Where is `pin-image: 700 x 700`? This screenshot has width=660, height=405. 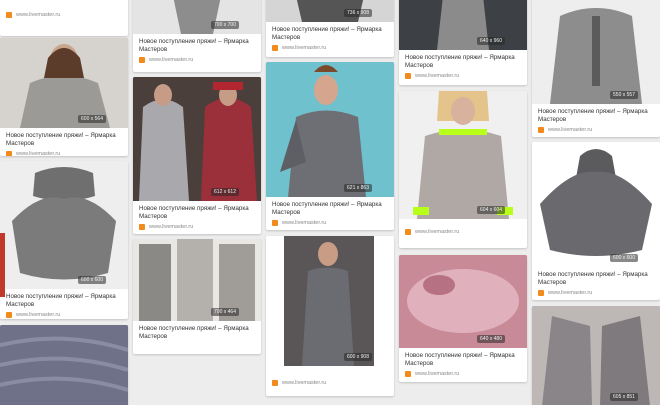
pin-image: 700 x 700 is located at coordinates (197, 17).